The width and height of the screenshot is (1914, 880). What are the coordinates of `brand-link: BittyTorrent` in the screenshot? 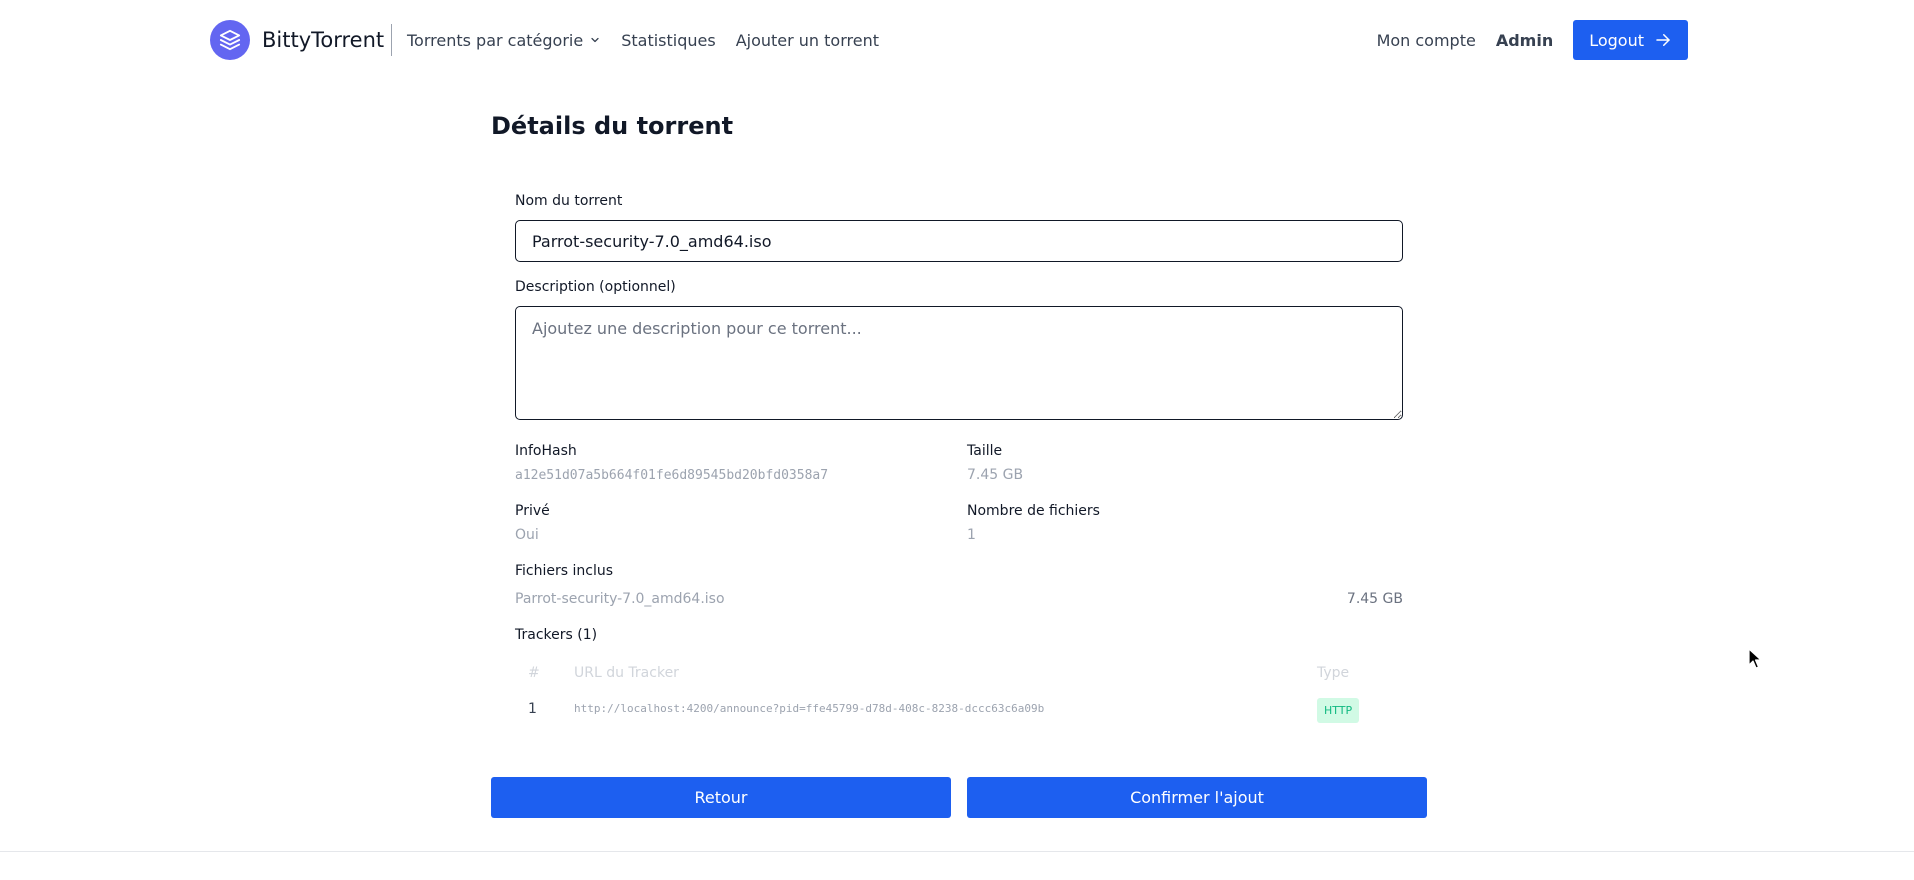 It's located at (297, 40).